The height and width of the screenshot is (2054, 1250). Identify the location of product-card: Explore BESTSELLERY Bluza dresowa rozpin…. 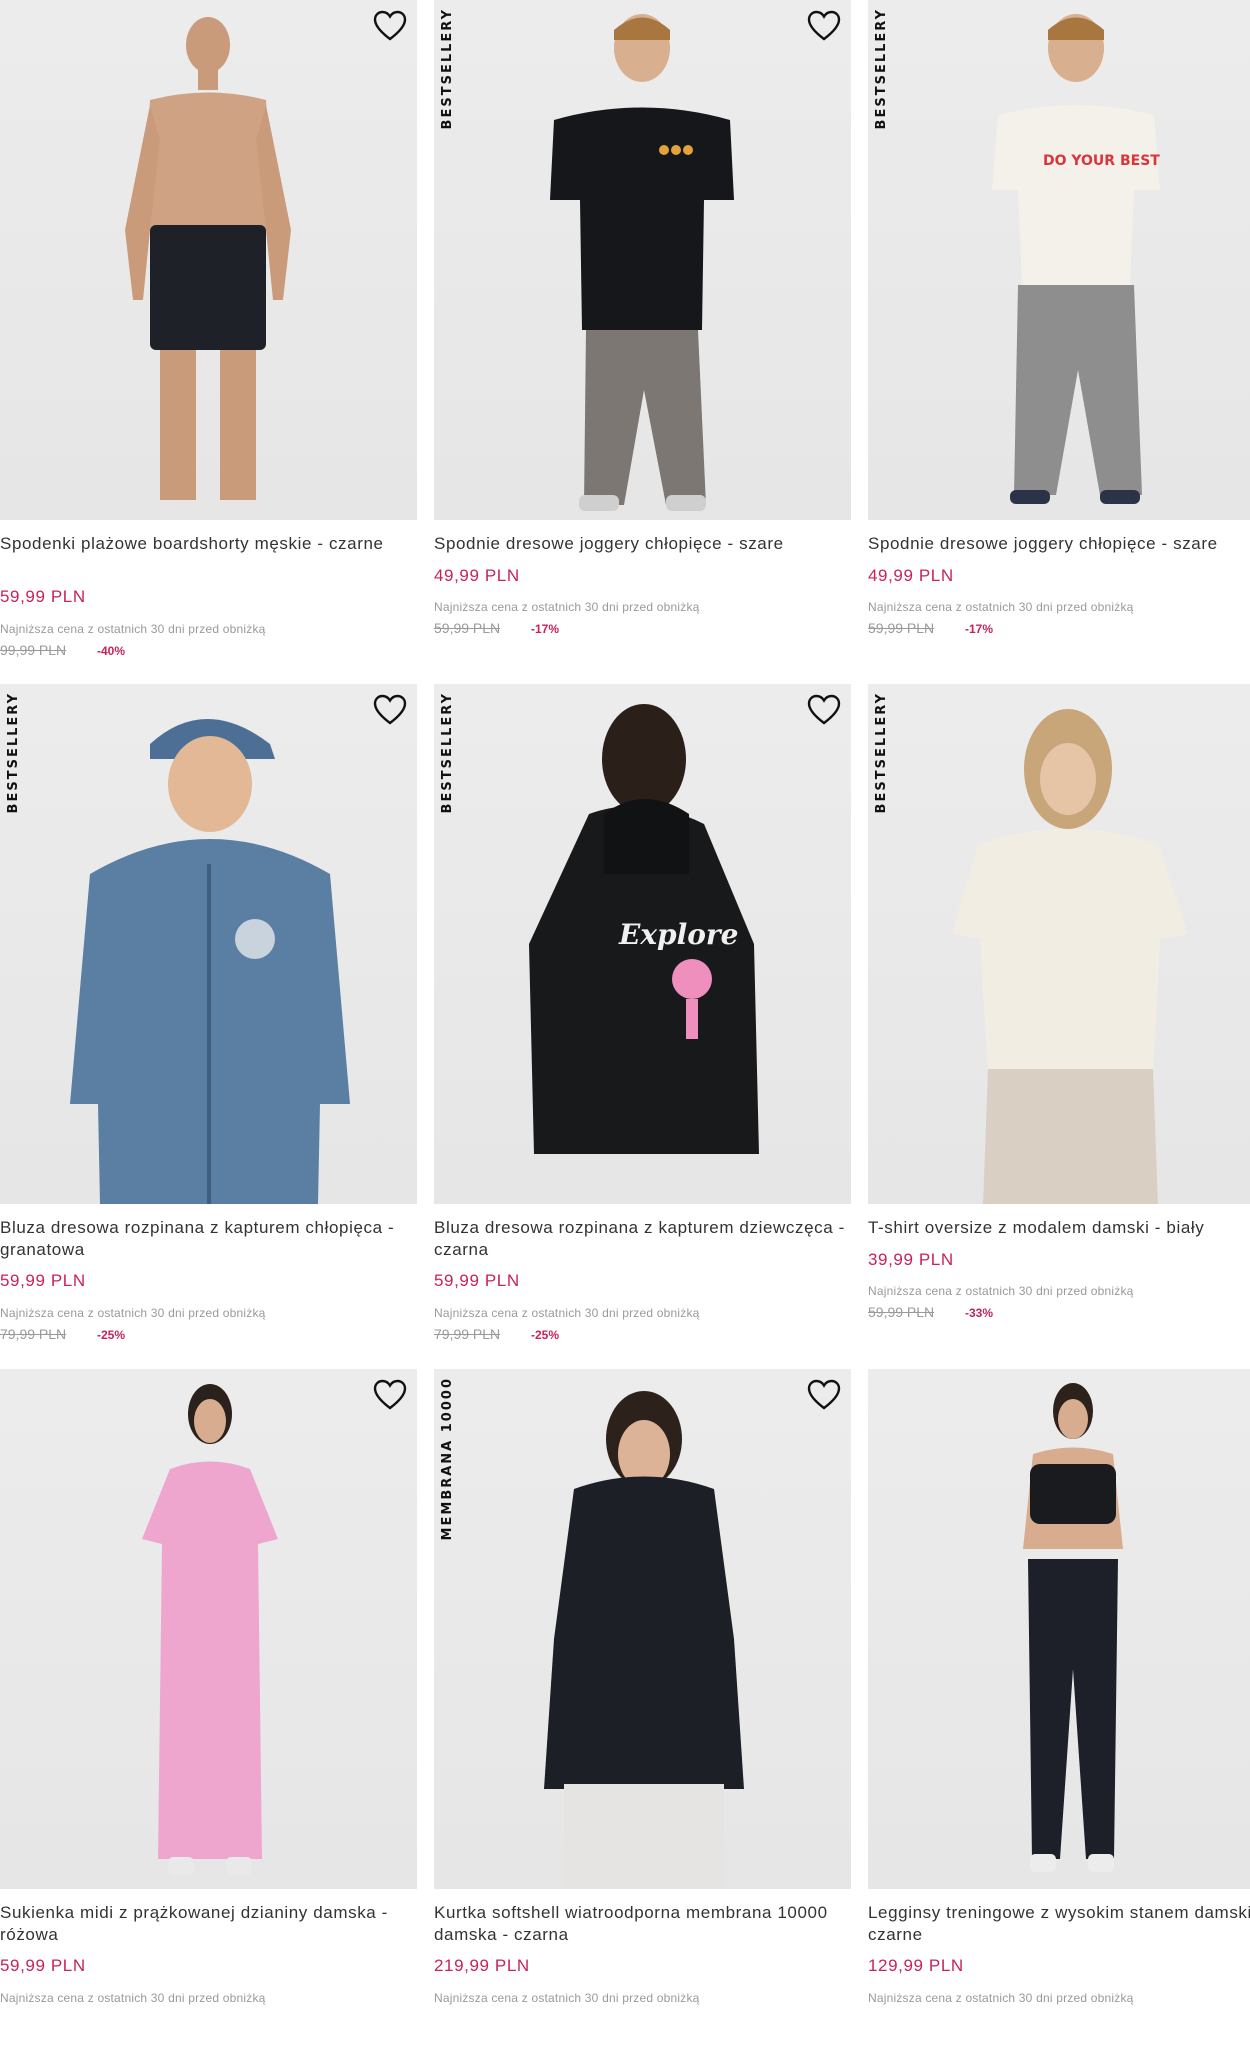
(642, 1026).